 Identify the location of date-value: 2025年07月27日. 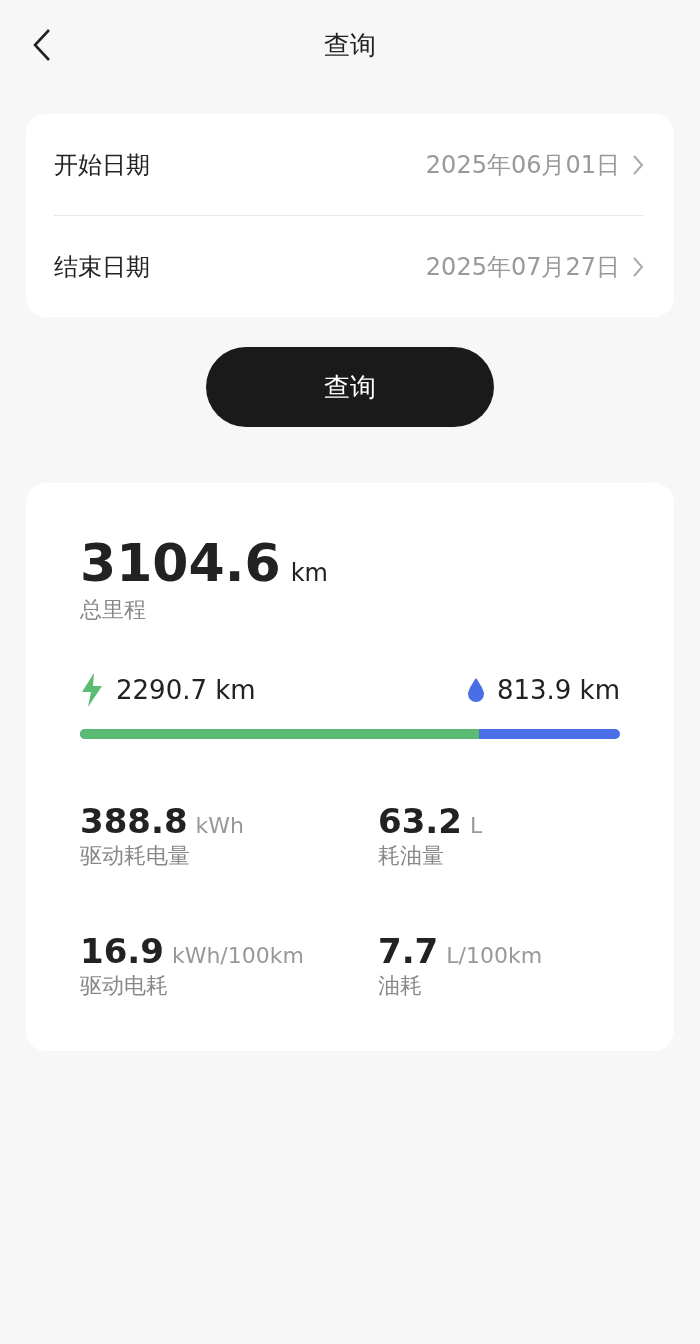
(522, 266).